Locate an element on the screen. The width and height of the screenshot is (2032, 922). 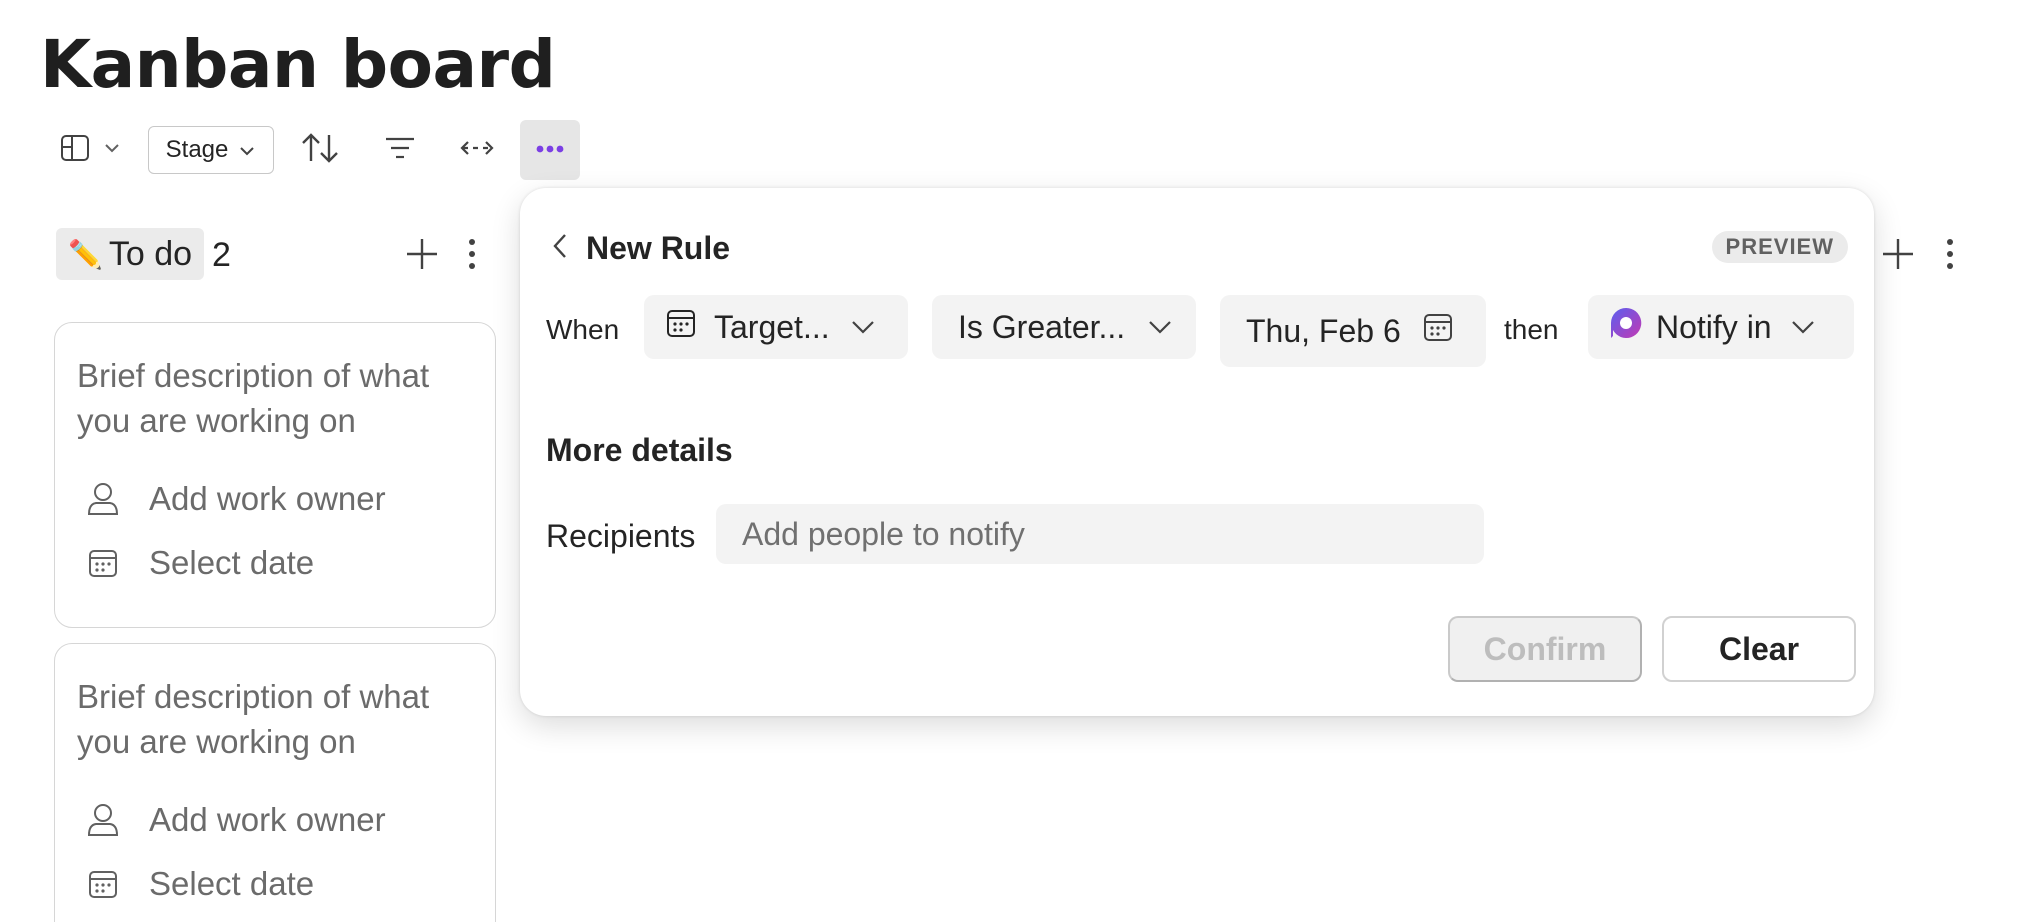
rule-title: New Rule is located at coordinates (658, 248).